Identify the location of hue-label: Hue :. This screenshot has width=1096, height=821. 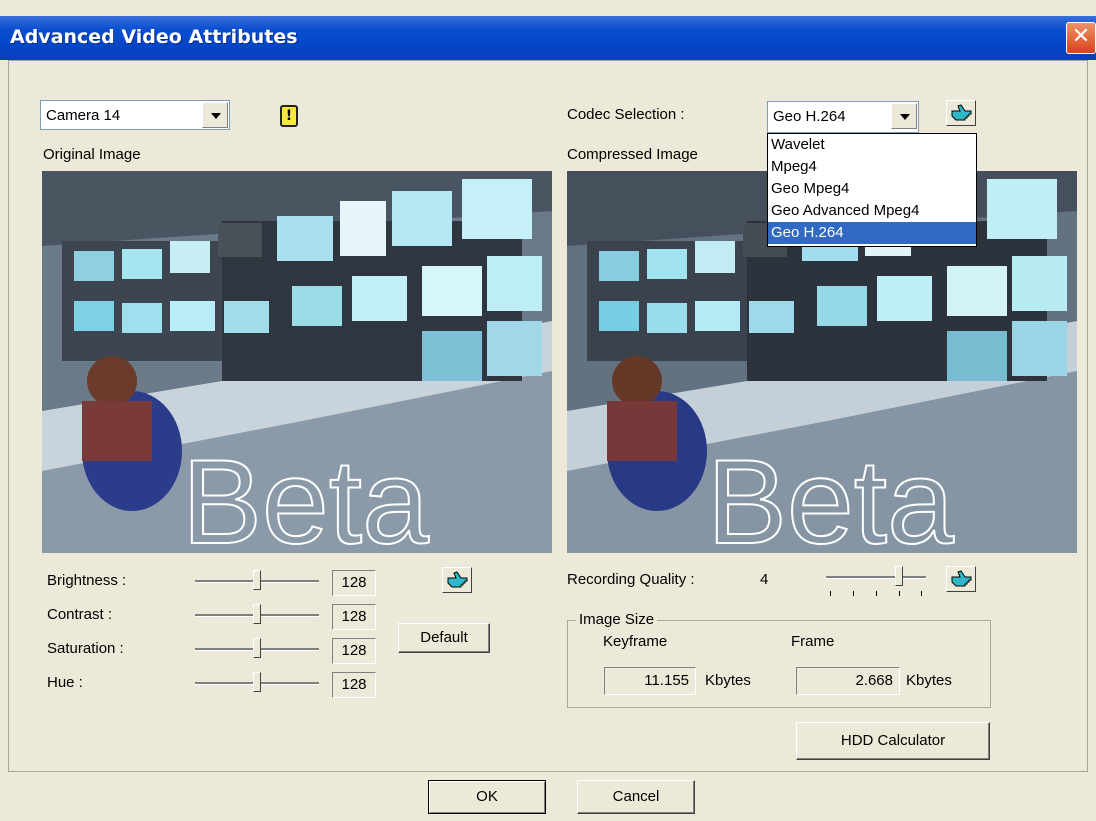
(65, 682).